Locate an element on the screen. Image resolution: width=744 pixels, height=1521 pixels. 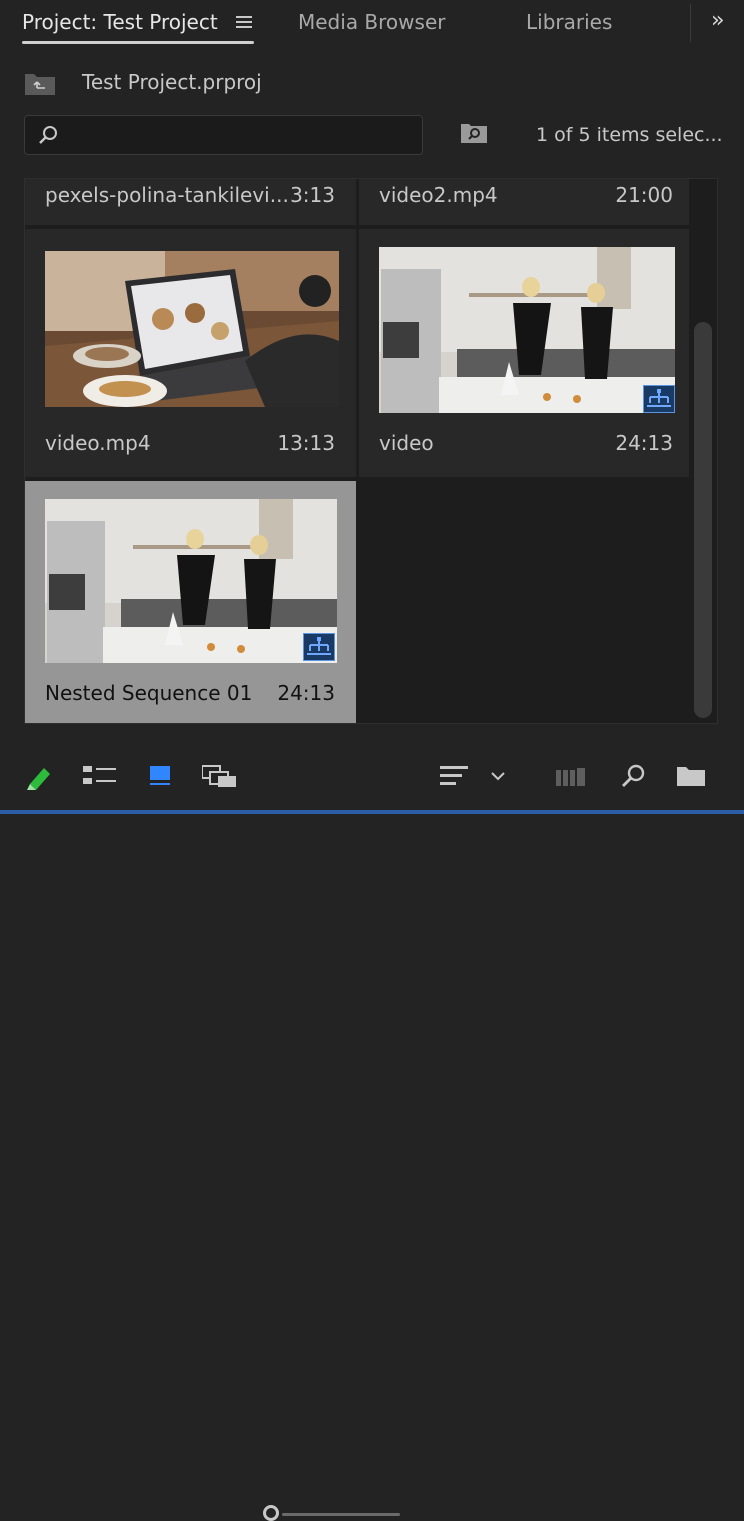
list-view-icon is located at coordinates (100, 776).